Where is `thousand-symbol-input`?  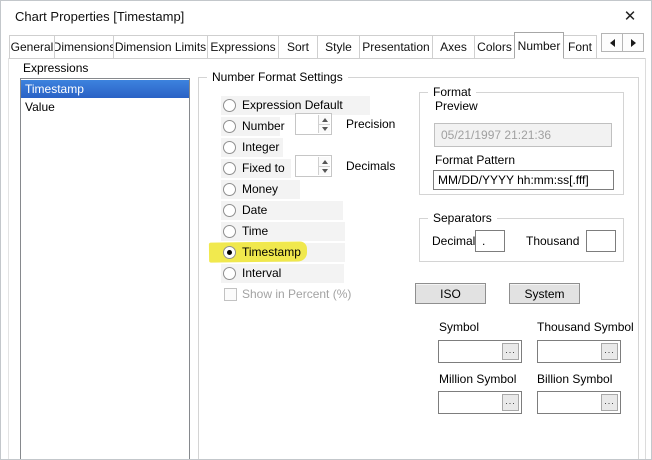 thousand-symbol-input is located at coordinates (569, 351).